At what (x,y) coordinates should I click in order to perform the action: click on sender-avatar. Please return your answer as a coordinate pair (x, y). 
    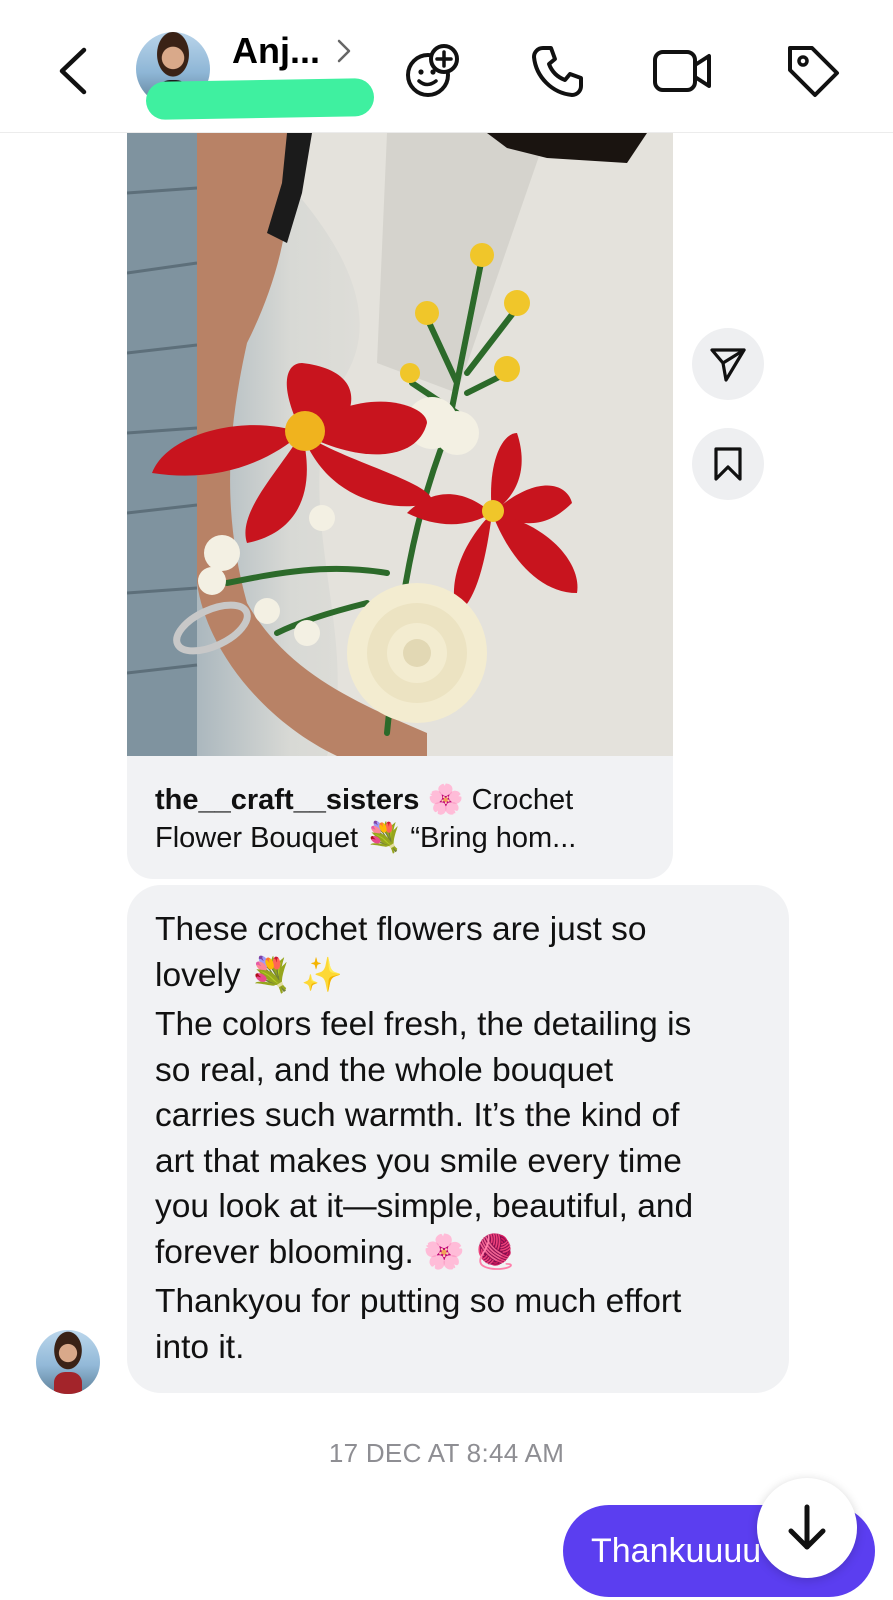
    Looking at the image, I should click on (68, 1362).